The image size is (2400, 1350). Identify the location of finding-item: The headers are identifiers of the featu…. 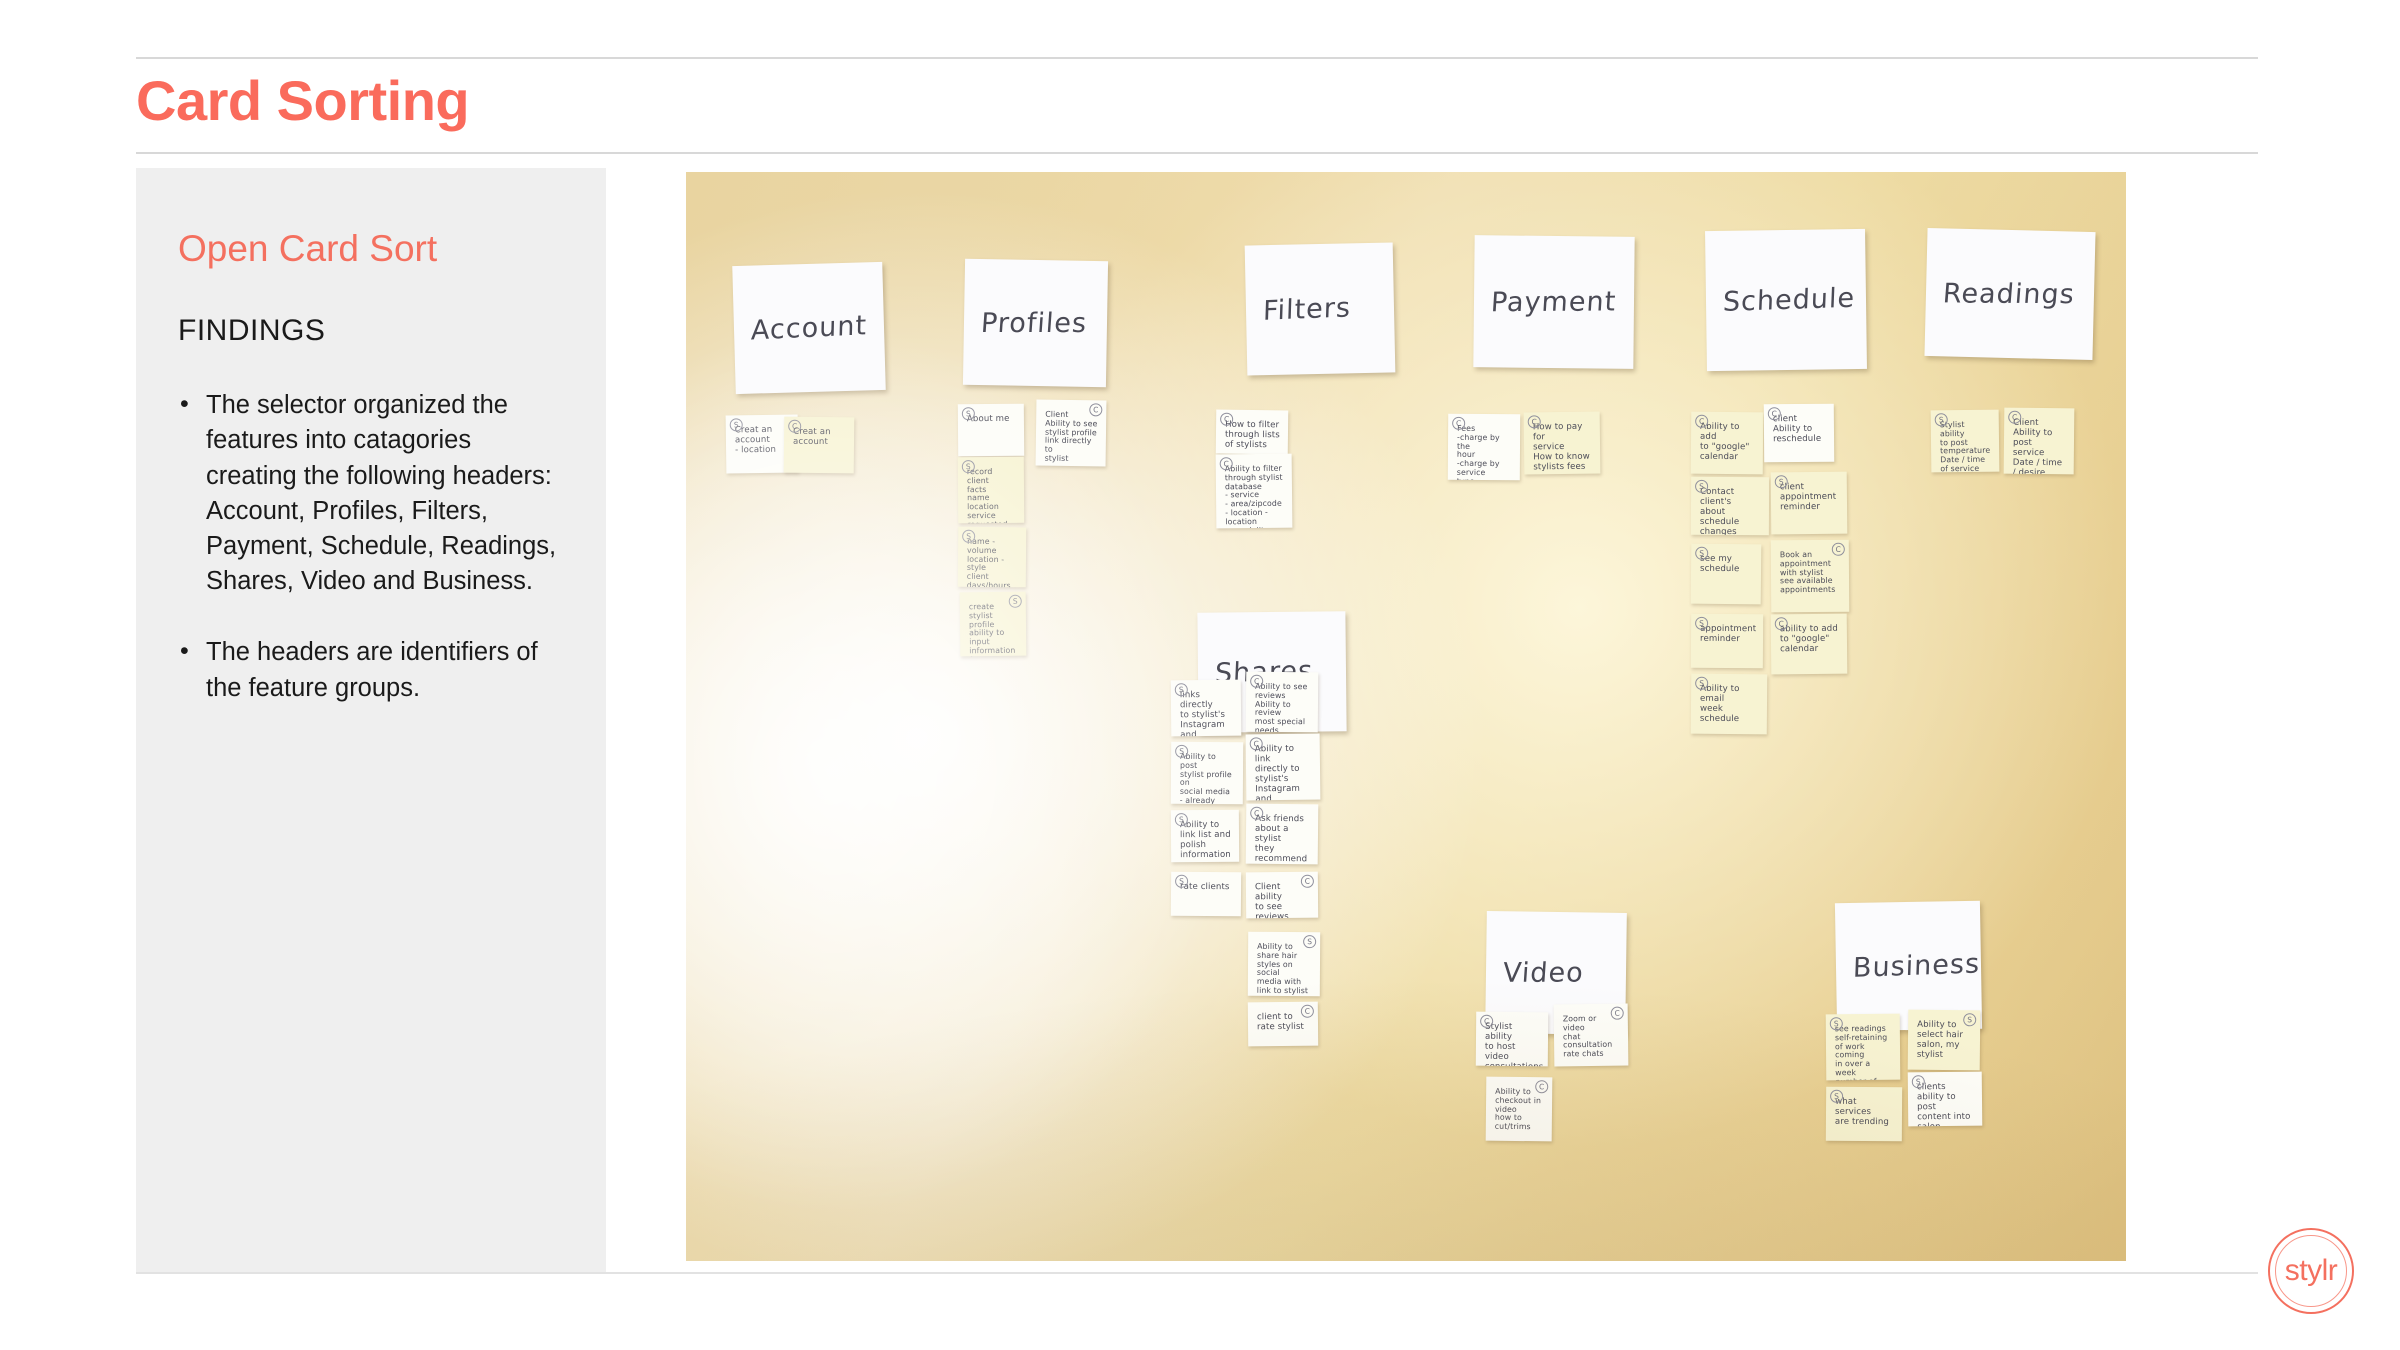
(373, 669).